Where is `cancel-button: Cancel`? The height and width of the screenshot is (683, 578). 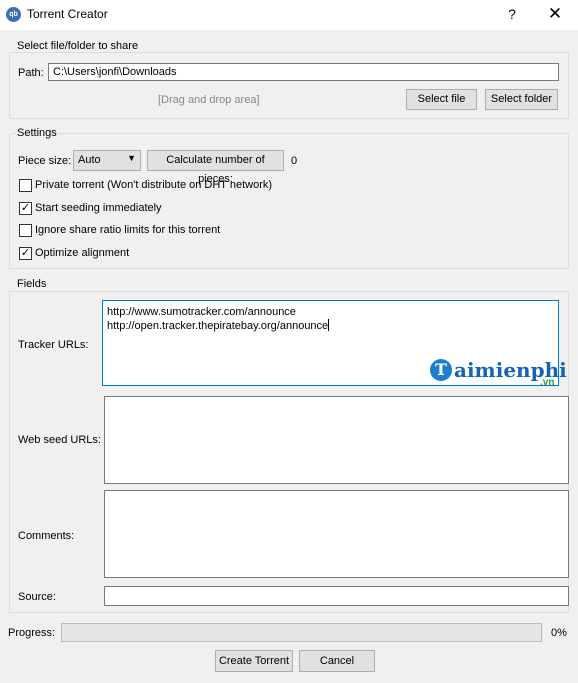
cancel-button: Cancel is located at coordinates (337, 661).